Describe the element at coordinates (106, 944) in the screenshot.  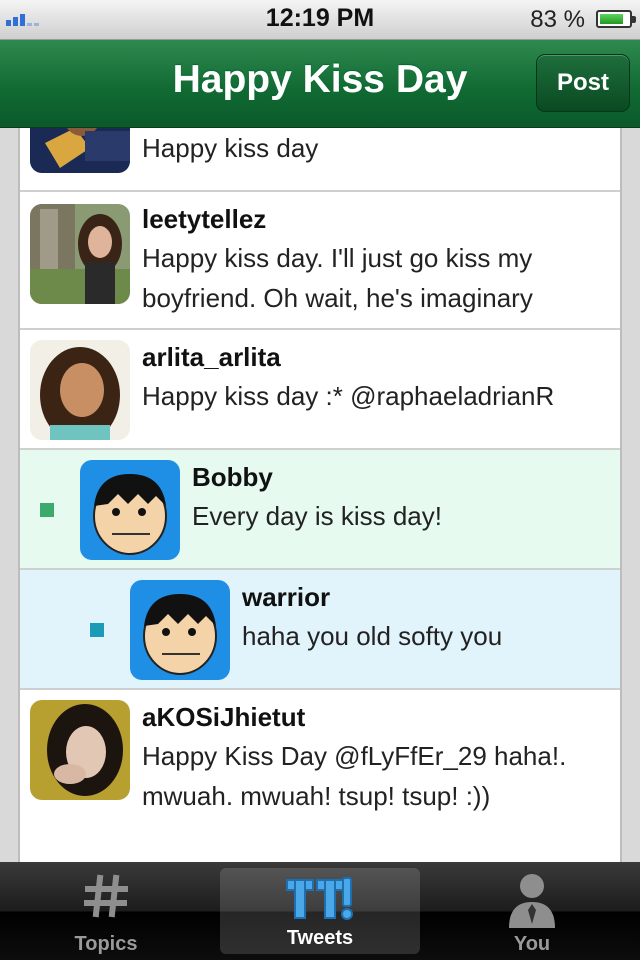
I see `tab-label: Topics` at that location.